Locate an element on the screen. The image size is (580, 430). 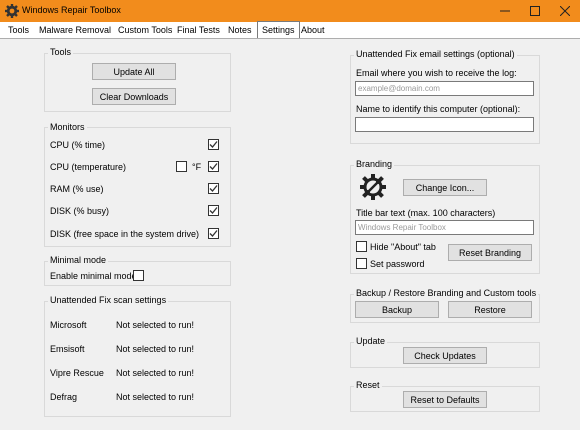
tab-about: About is located at coordinates (313, 30).